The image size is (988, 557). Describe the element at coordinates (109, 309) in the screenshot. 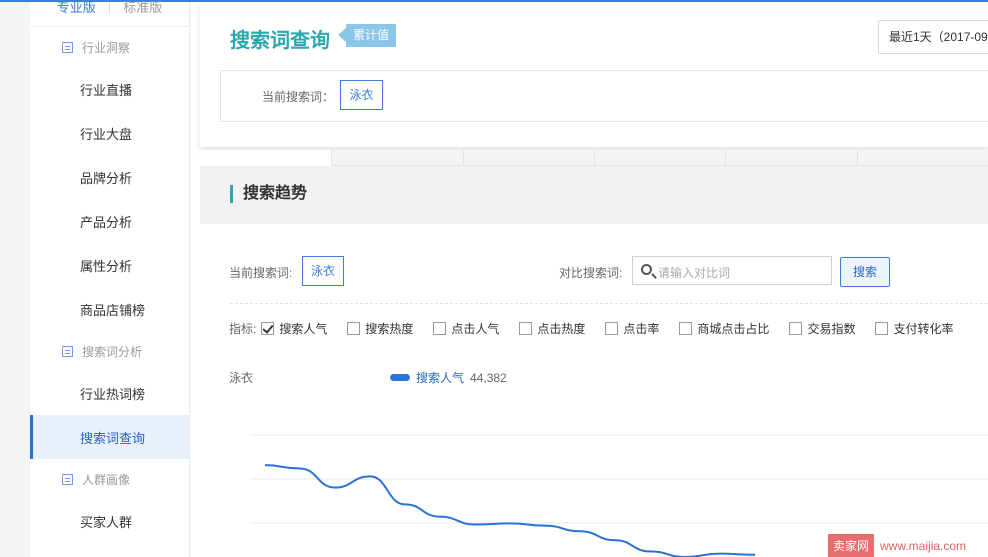

I see `sidebar-item-goods-shop-rank: 商品店铺榜` at that location.